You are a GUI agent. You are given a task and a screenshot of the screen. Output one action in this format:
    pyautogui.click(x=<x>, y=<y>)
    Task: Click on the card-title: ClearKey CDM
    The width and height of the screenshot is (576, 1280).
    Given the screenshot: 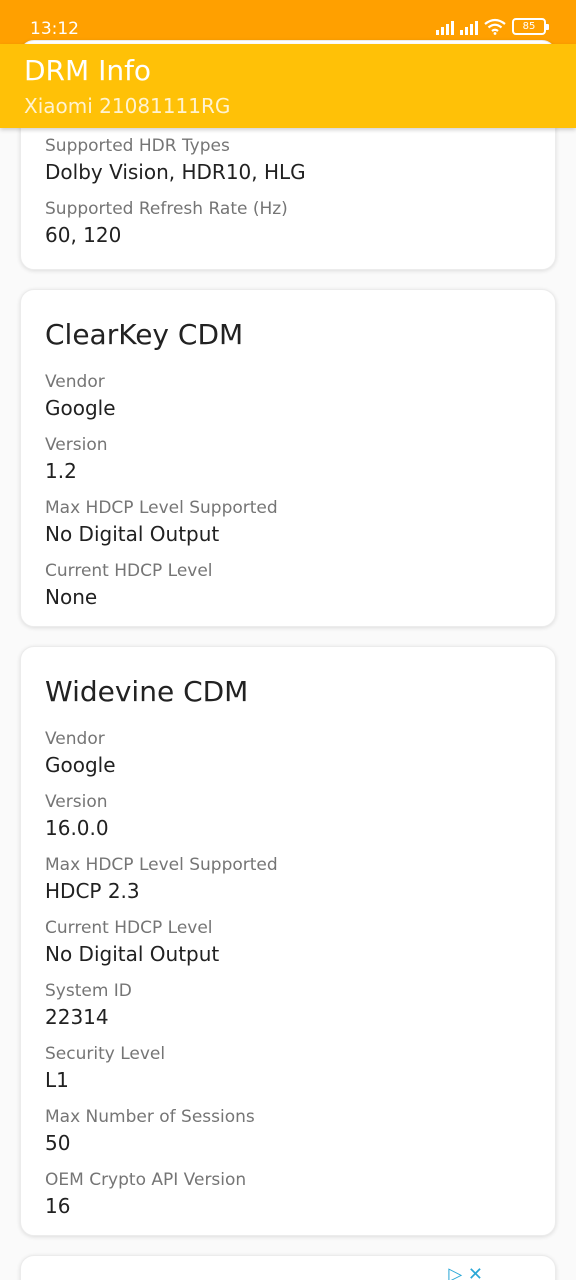 What is the action you would take?
    pyautogui.click(x=144, y=334)
    